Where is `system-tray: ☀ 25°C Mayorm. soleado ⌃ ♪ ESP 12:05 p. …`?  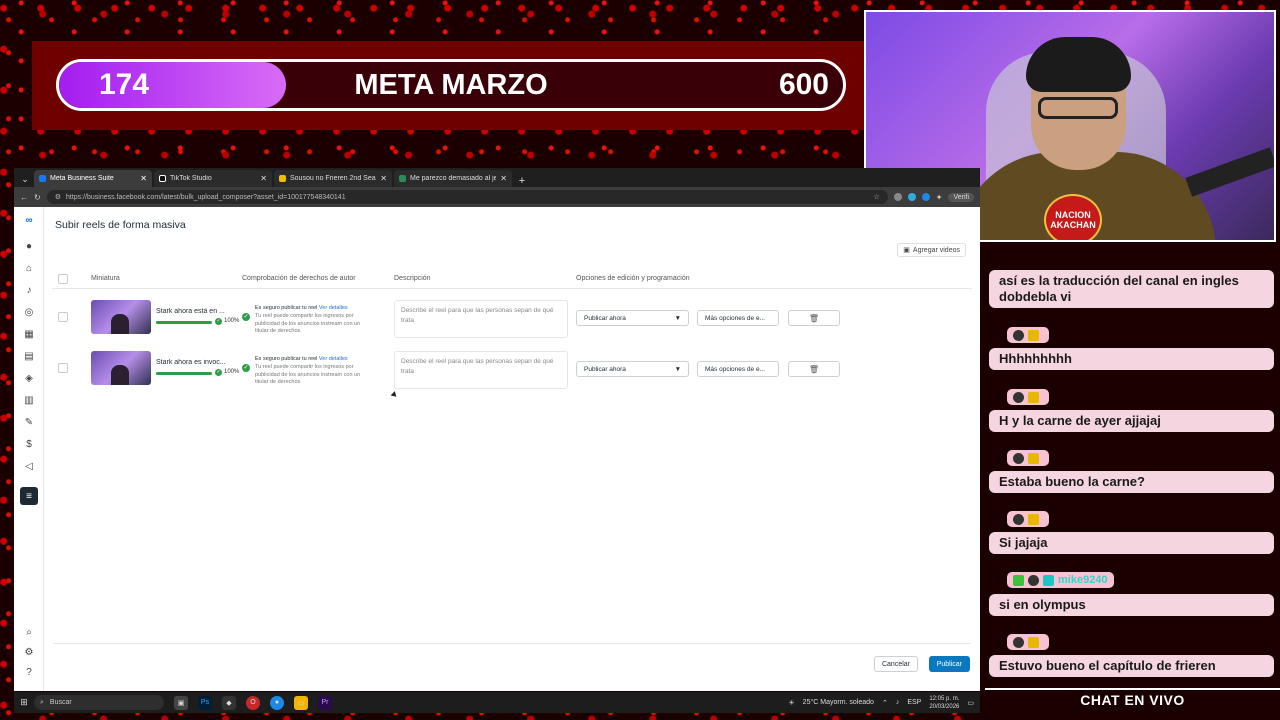 system-tray: ☀ 25°C Mayorm. soleado ⌃ ♪ ESP 12:05 p. … is located at coordinates (884, 703).